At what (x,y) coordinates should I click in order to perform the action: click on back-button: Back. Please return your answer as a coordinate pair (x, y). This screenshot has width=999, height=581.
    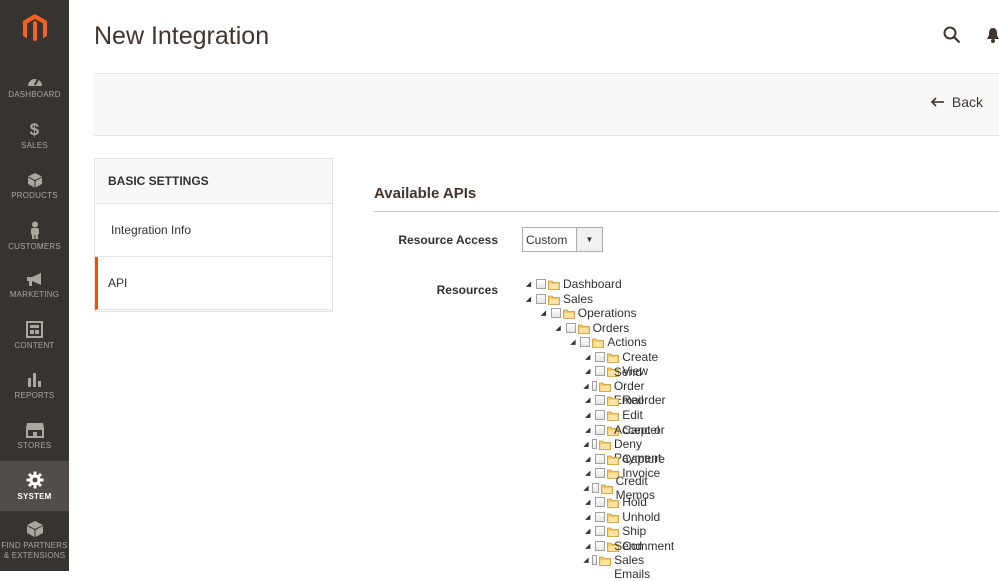
    Looking at the image, I should click on (956, 102).